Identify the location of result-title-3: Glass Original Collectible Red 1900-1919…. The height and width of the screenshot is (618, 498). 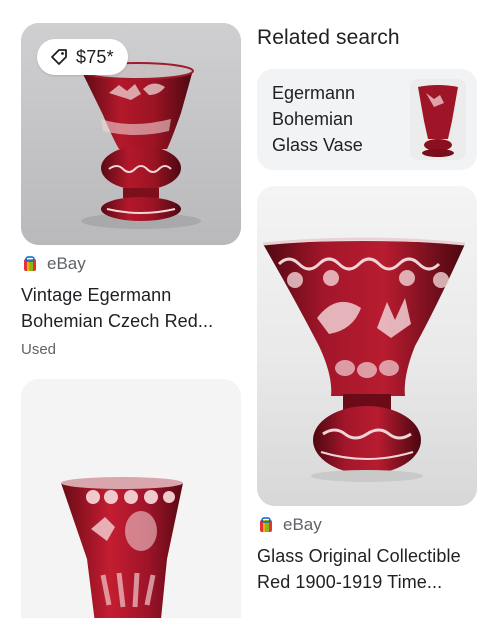
(375, 569).